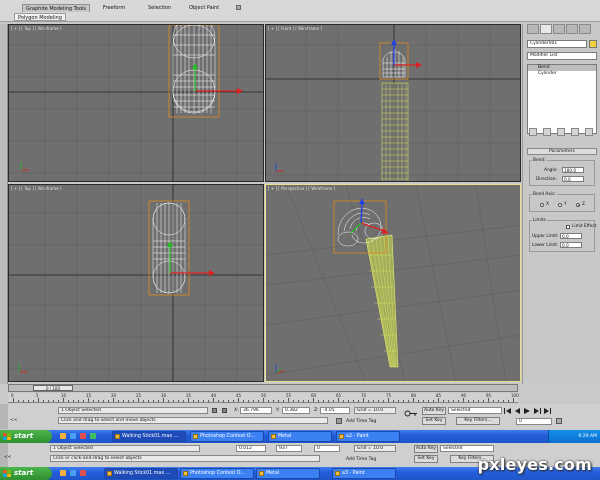 Image resolution: width=600 pixels, height=480 pixels. I want to click on direction-spinner: 0.0, so click(573, 179).